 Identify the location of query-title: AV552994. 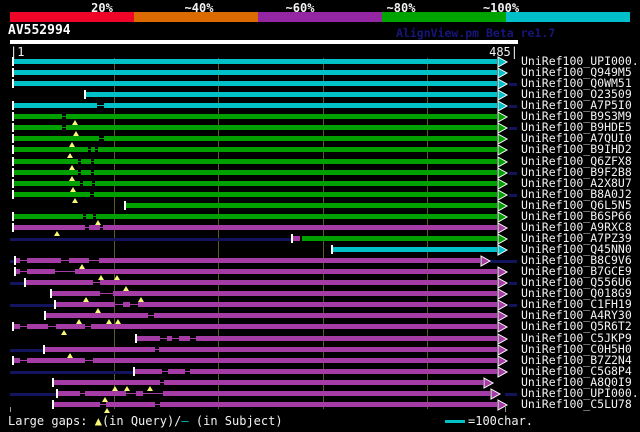
(39, 30).